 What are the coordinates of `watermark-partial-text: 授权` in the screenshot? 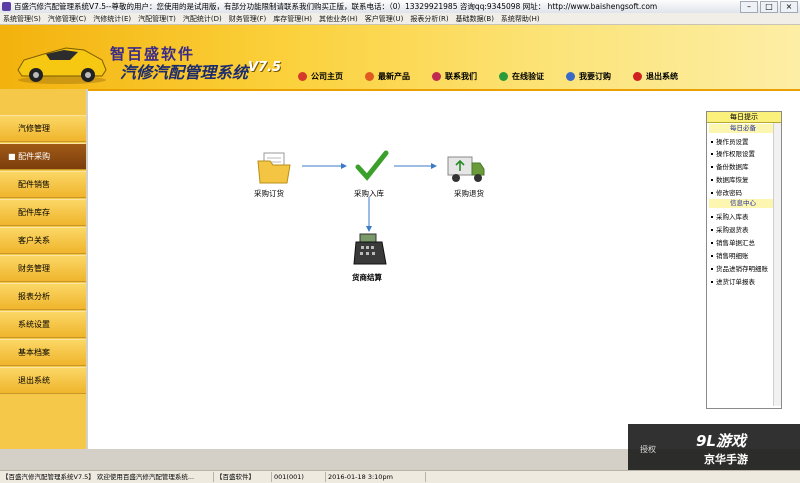 It's located at (648, 449).